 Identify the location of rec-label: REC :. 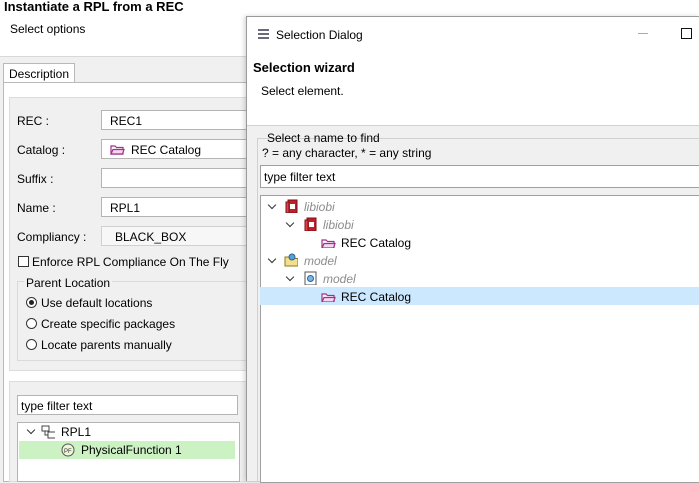
(33, 121).